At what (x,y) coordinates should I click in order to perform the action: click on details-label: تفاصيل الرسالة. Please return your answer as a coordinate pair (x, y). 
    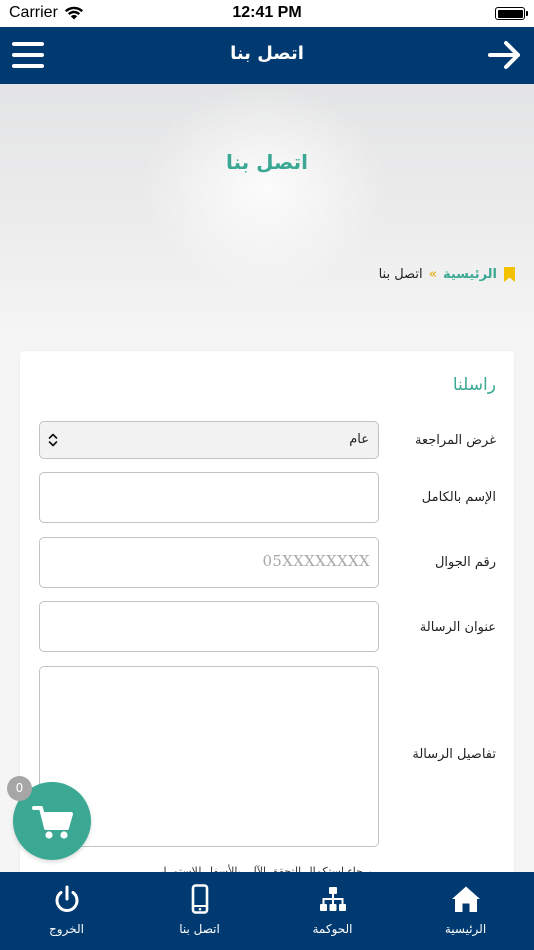
    Looking at the image, I should click on (454, 754).